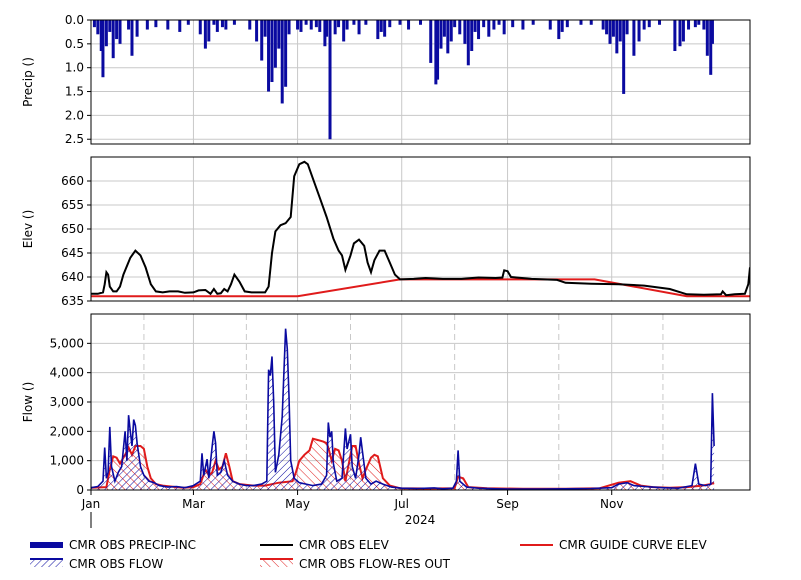 This screenshot has height=580, width=801. Describe the element at coordinates (72, 205) in the screenshot. I see `y-tick-label: 655` at that location.